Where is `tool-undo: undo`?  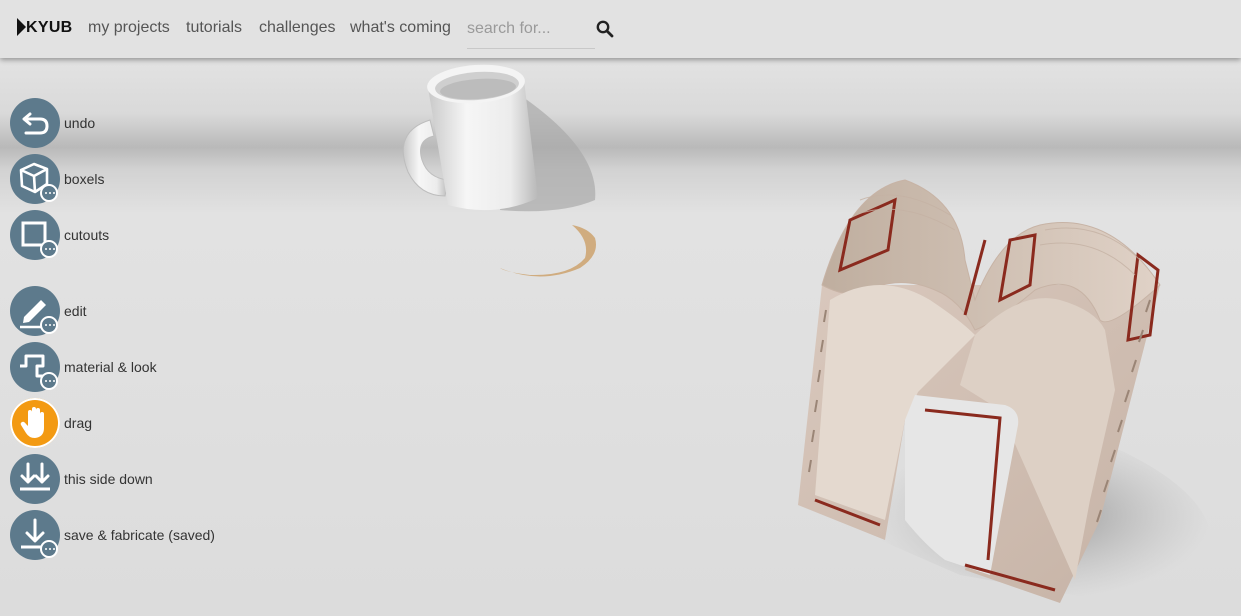
tool-undo: undo is located at coordinates (52, 123).